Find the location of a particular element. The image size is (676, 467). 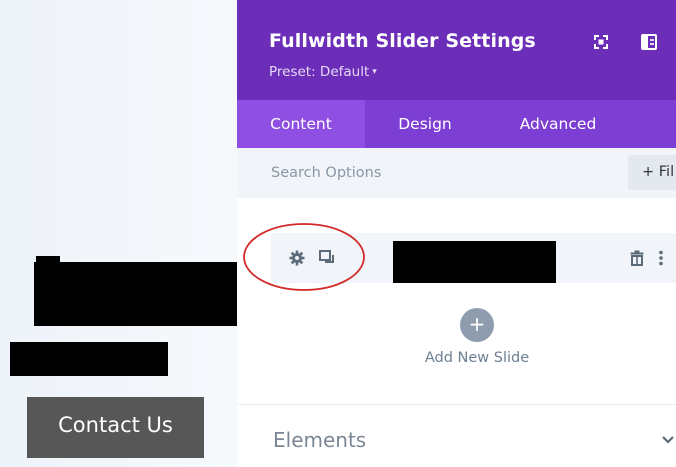

caret-down-icon: ▾ is located at coordinates (374, 72).